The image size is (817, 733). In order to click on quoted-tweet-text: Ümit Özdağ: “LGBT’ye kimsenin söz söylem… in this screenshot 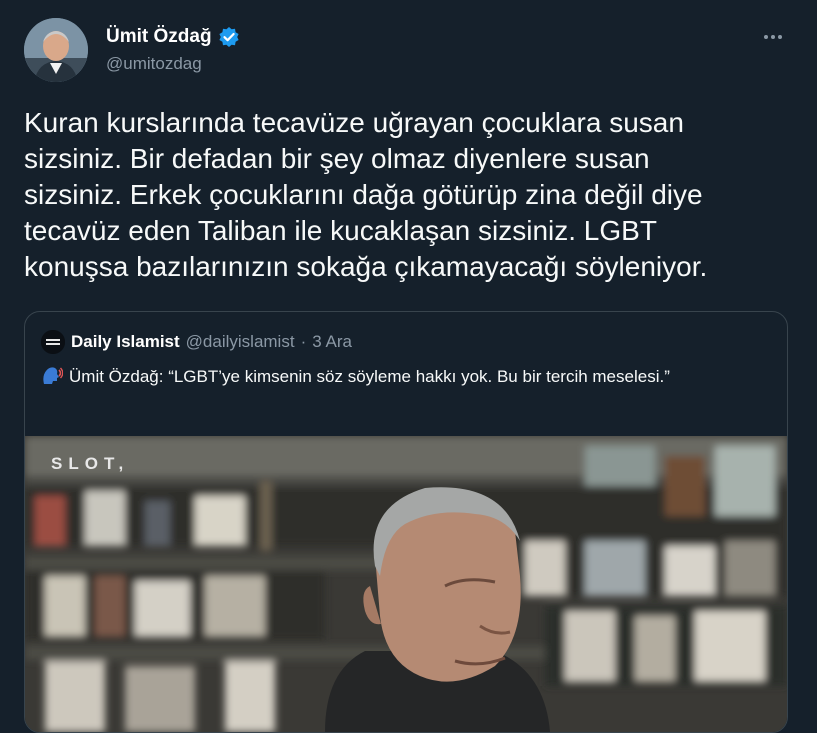, I will do `click(391, 378)`.